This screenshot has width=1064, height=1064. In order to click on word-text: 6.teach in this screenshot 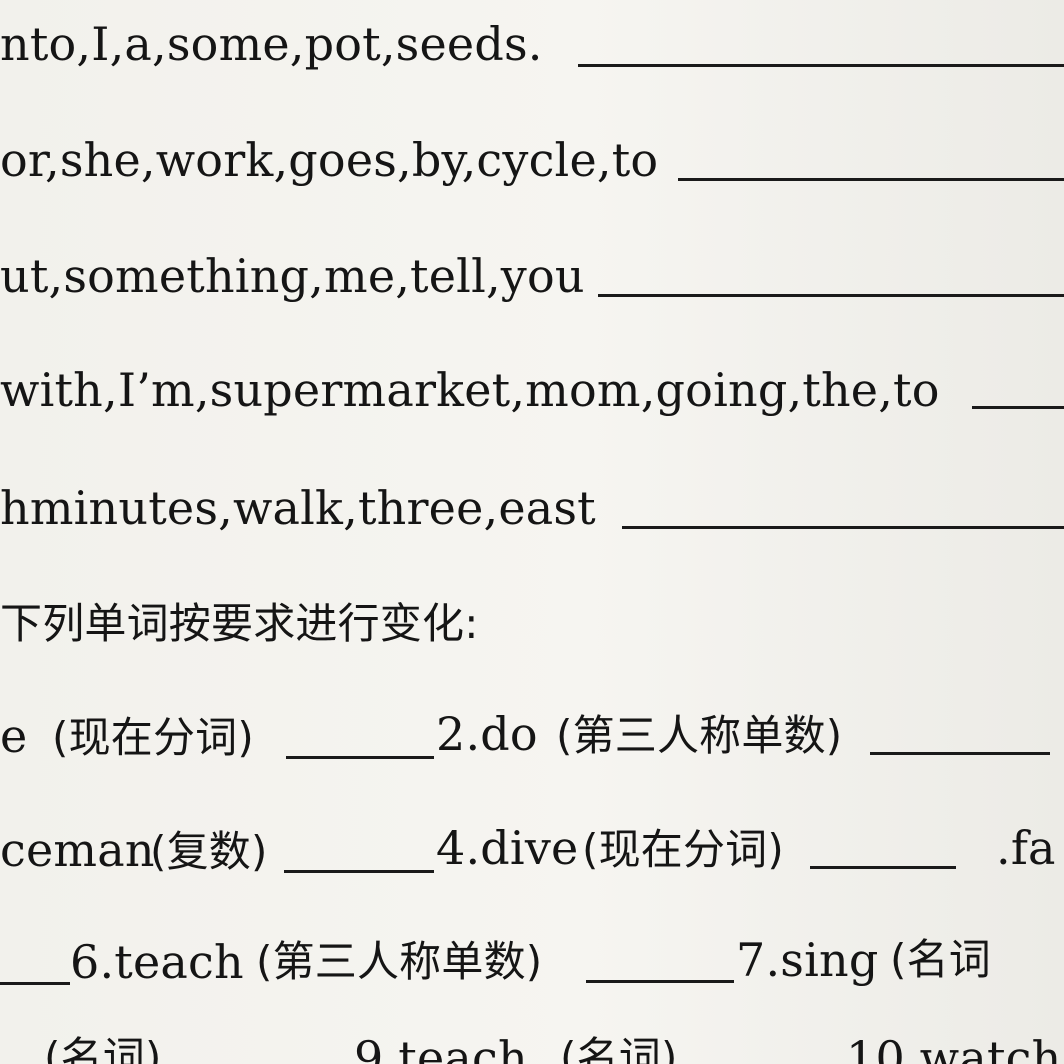, I will do `click(157, 962)`.